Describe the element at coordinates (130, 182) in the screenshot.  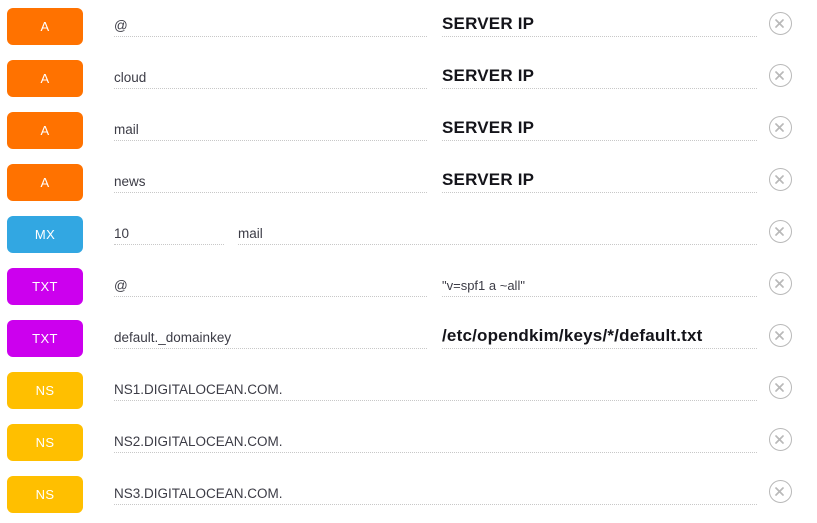
I see `record-name-value: news` at that location.